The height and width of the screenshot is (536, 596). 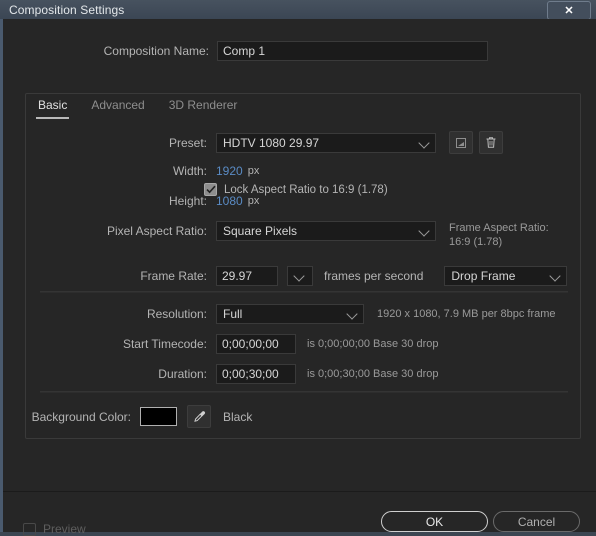 I want to click on trash-icon, so click(x=491, y=142).